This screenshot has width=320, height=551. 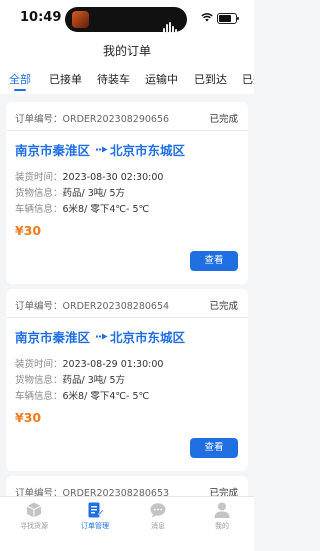 I want to click on order-doc-icon, so click(x=96, y=510).